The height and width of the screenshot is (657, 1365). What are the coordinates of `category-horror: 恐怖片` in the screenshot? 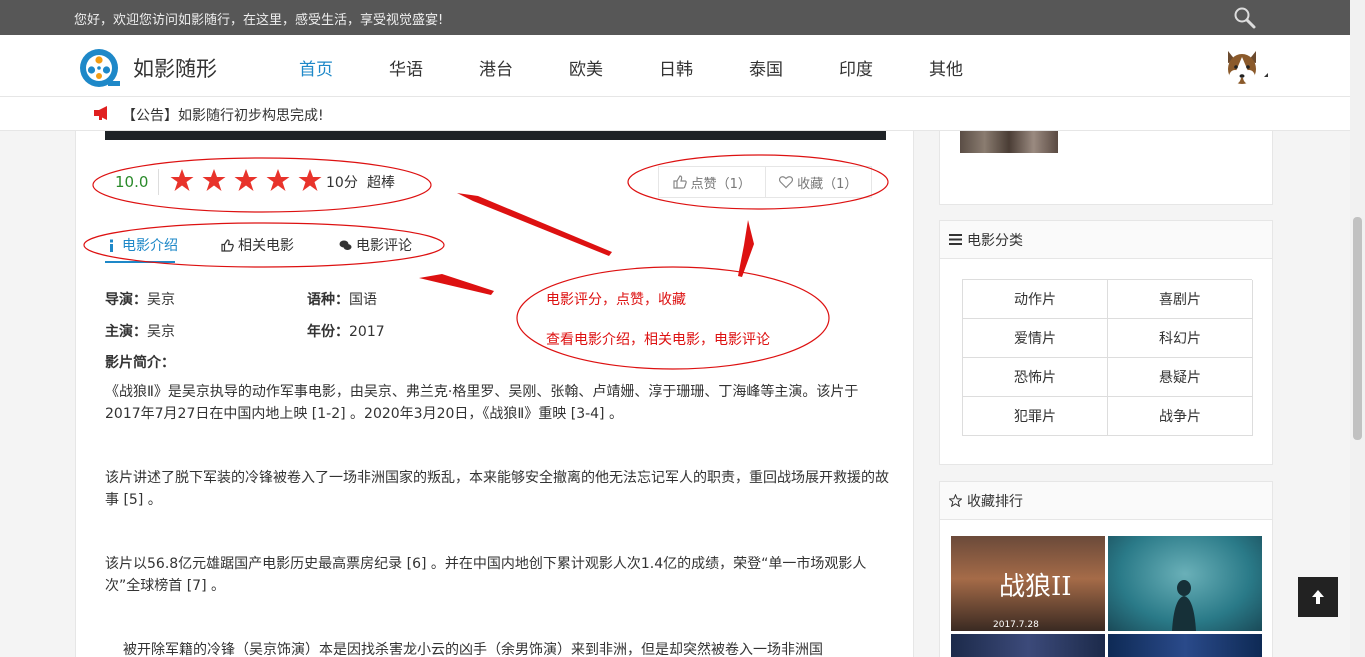 It's located at (1035, 377).